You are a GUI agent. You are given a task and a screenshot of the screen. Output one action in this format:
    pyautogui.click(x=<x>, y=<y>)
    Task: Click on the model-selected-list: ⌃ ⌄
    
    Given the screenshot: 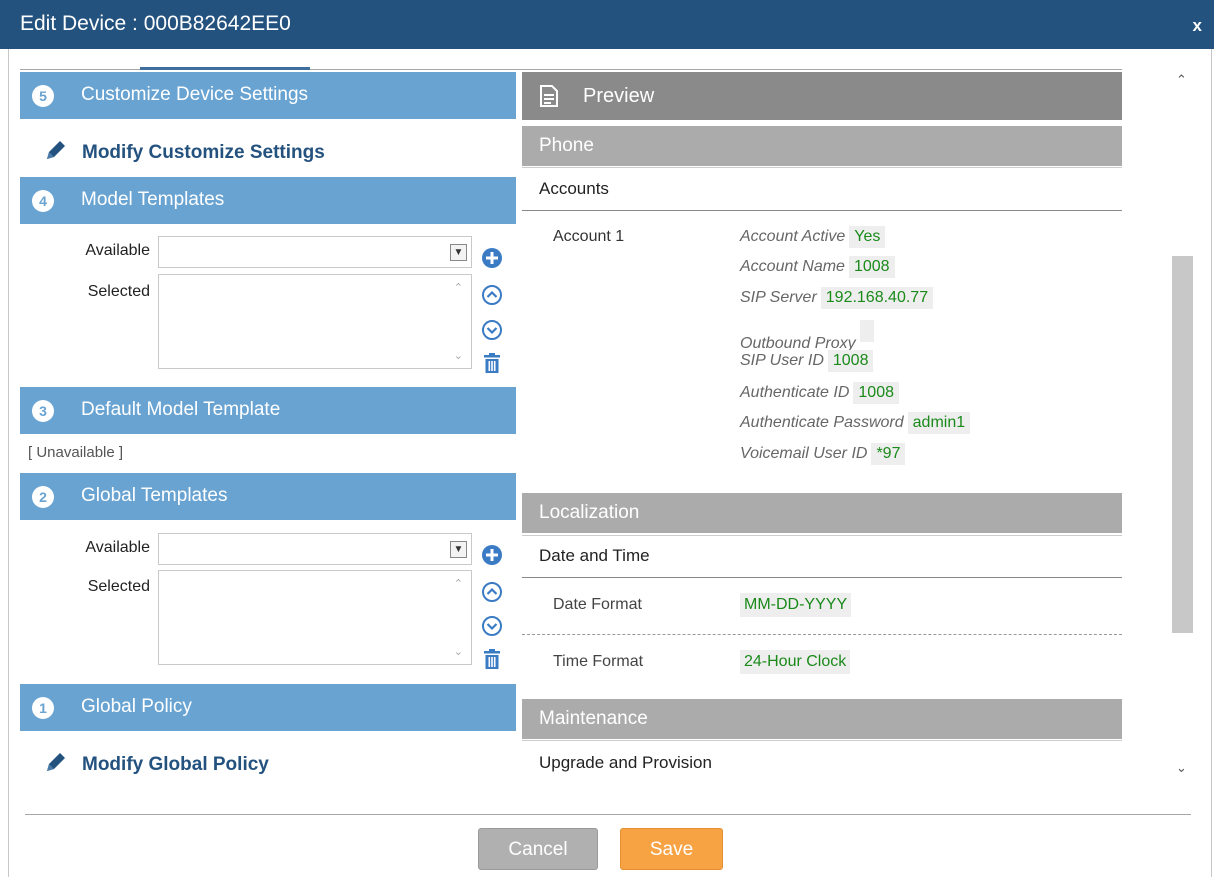 What is the action you would take?
    pyautogui.click(x=315, y=321)
    